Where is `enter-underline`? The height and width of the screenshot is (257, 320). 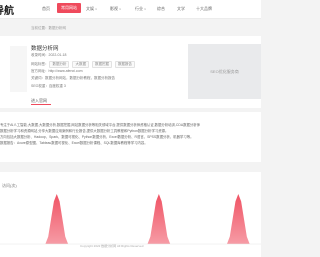 enter-underline is located at coordinates (41, 104).